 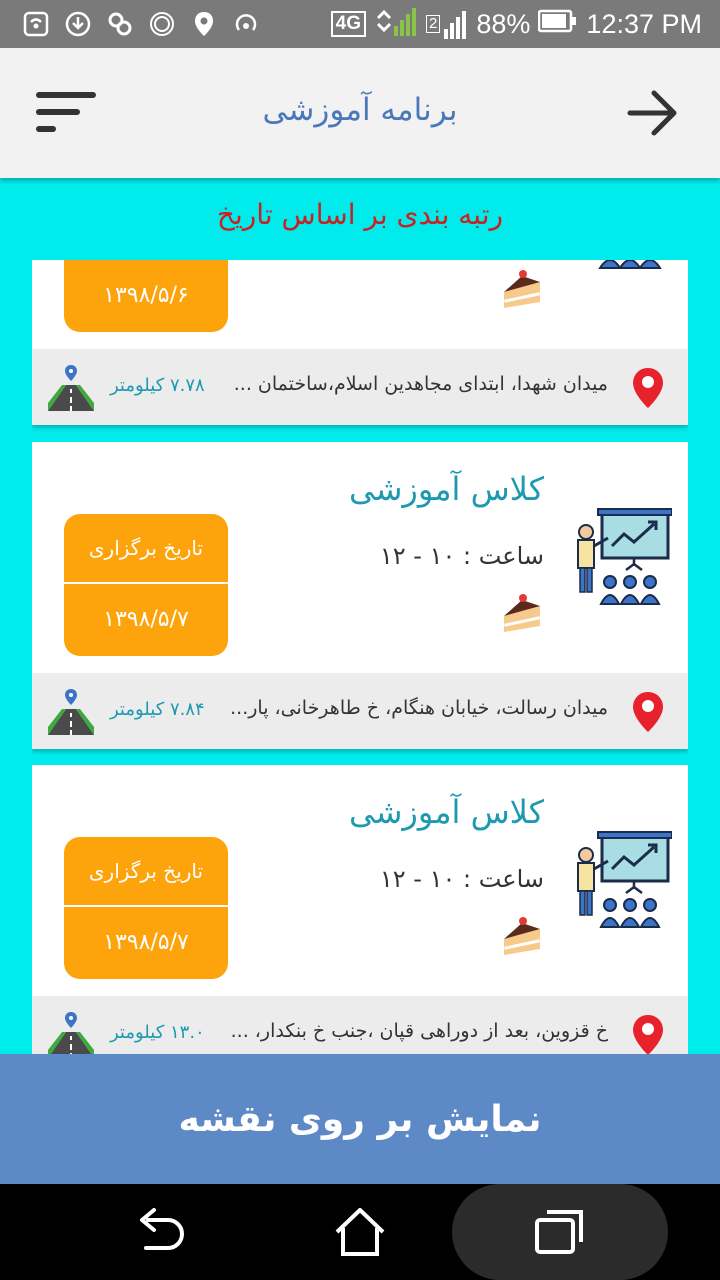 What do you see at coordinates (157, 385) in the screenshot?
I see `event-distance: ۷.۷۸ کیلومتر` at bounding box center [157, 385].